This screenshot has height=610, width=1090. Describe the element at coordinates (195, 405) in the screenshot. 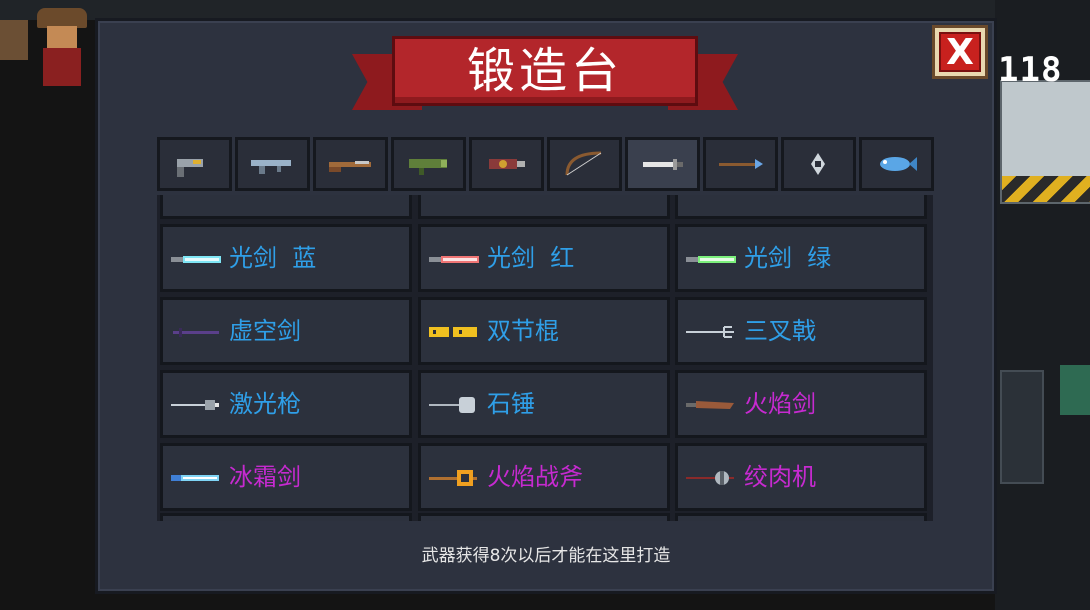

I see `laser-gun-icon` at that location.